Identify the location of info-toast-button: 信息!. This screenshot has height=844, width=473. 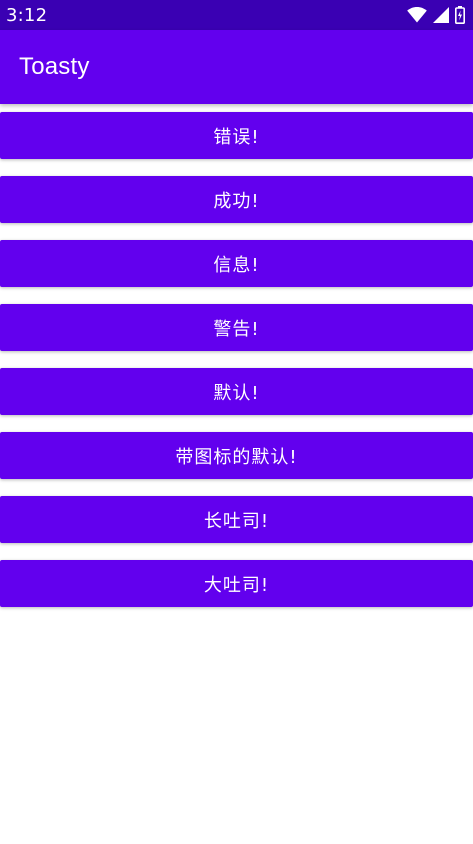
(236, 263).